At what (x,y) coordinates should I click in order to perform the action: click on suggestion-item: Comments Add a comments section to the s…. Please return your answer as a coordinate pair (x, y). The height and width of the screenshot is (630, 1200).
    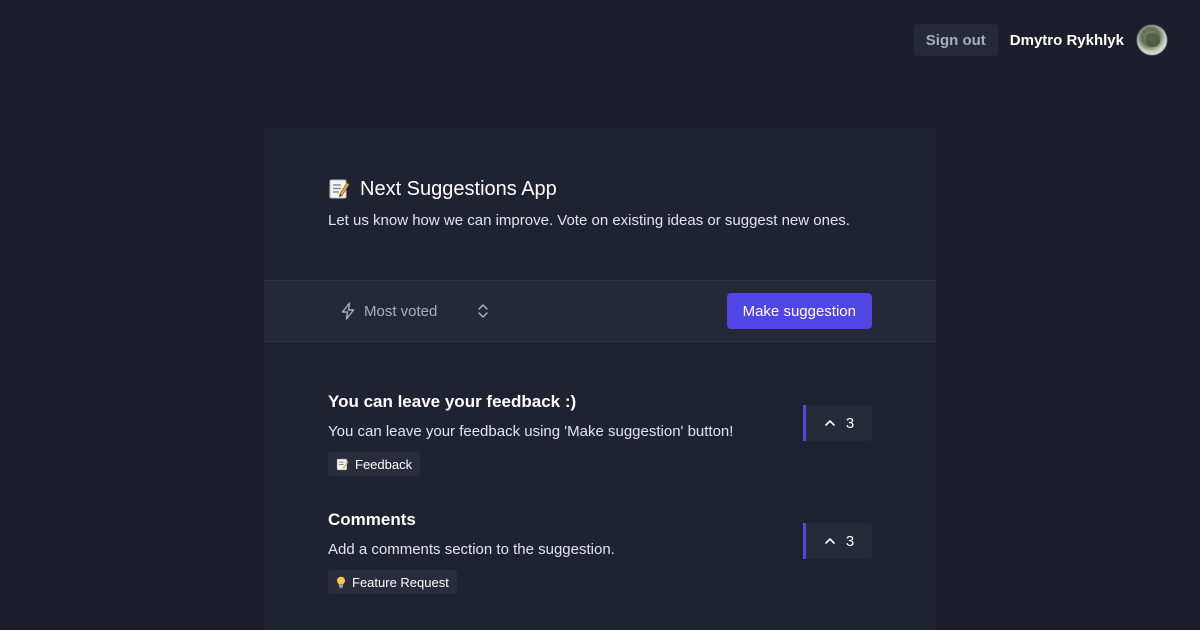
    Looking at the image, I should click on (600, 569).